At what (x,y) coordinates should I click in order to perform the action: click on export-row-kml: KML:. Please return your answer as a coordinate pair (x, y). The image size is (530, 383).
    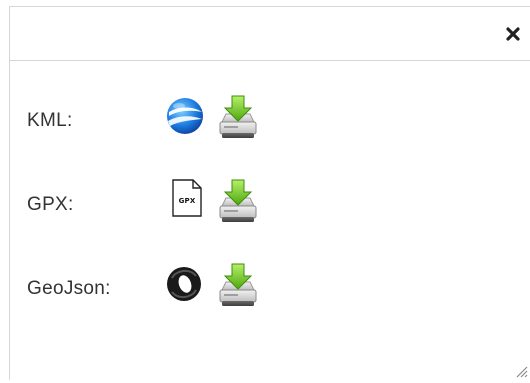
    Looking at the image, I should click on (160, 121).